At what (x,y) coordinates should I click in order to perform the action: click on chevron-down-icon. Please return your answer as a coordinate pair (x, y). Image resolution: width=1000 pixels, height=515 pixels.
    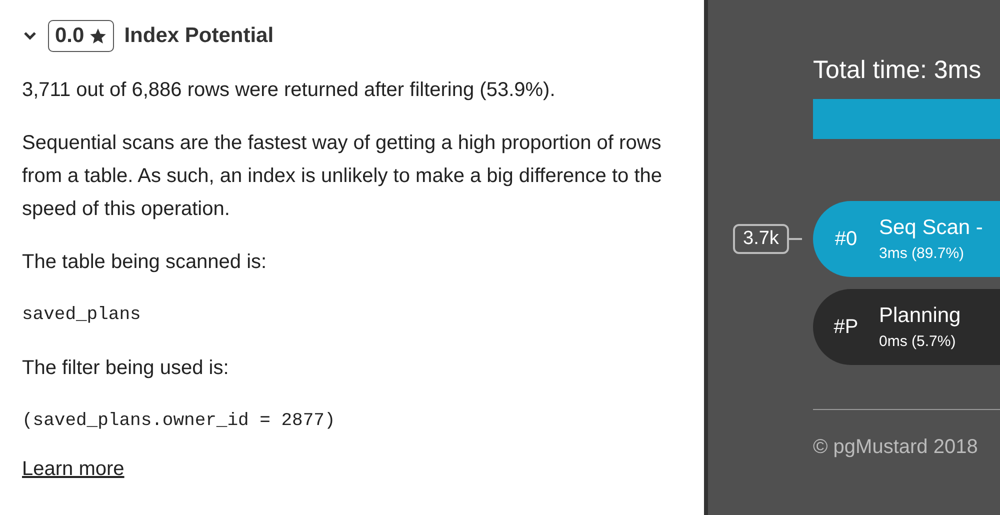
    Looking at the image, I should click on (30, 36).